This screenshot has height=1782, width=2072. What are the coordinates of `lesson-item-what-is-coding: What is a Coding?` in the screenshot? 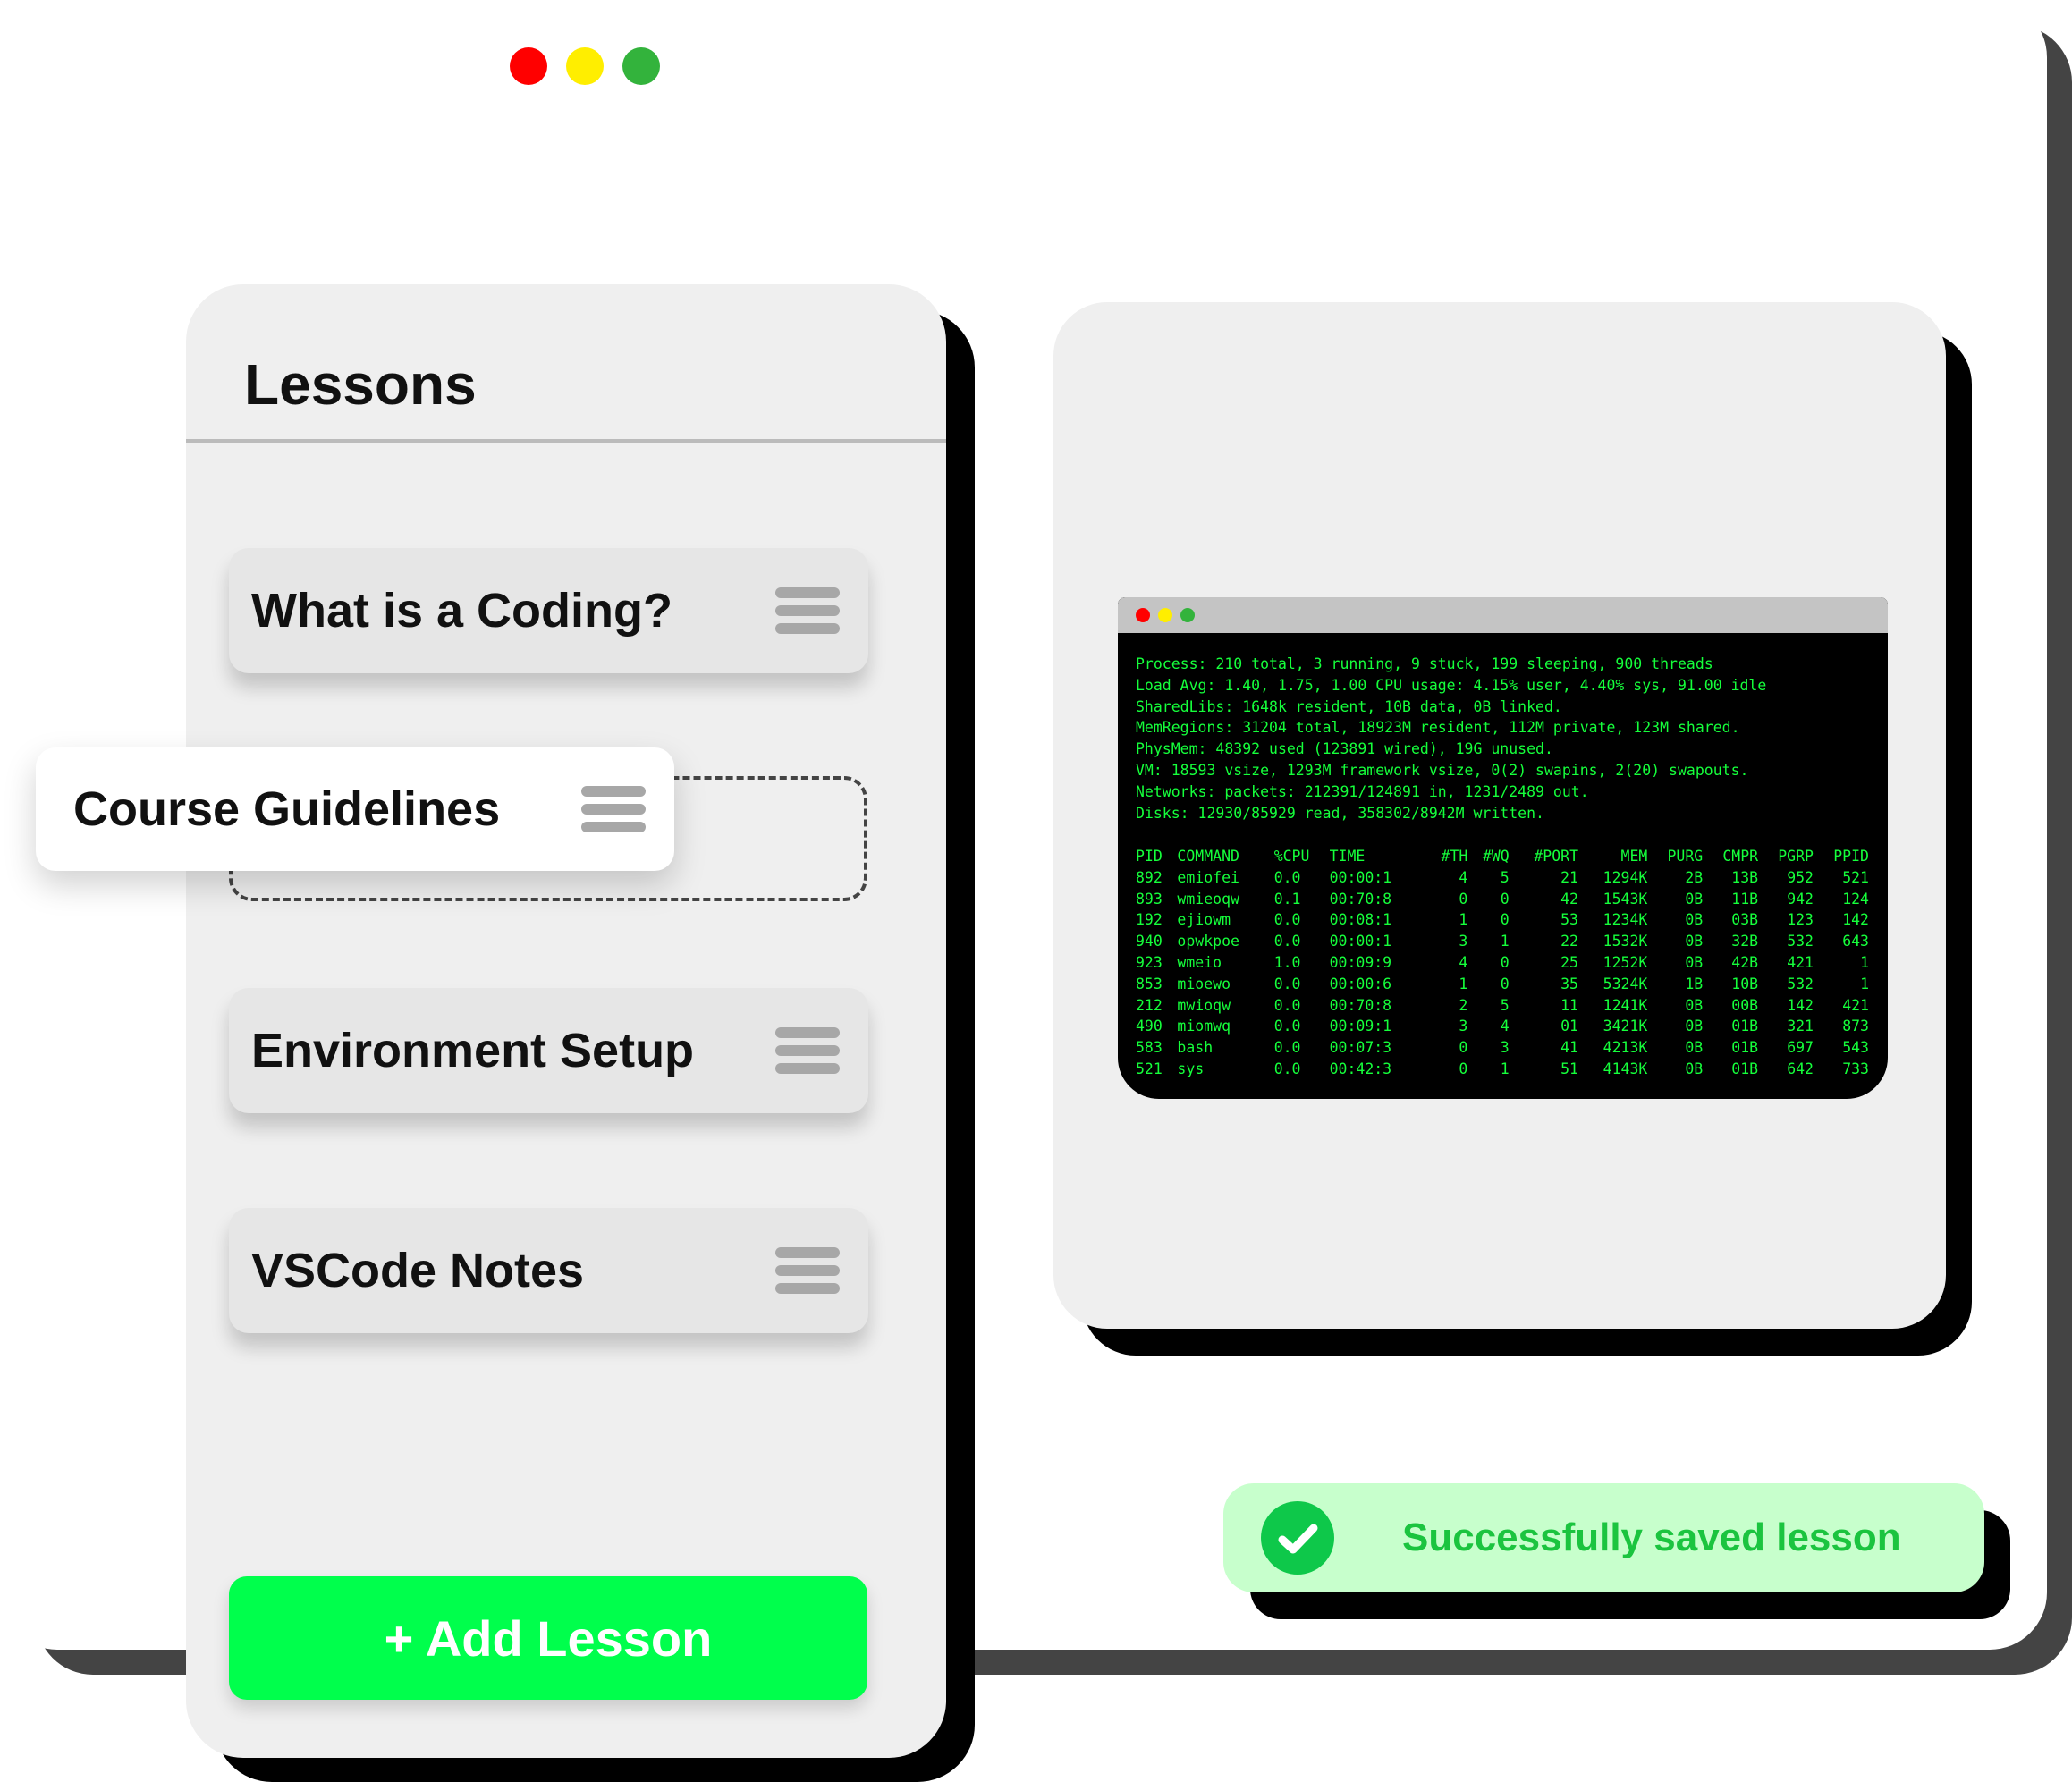 It's located at (548, 610).